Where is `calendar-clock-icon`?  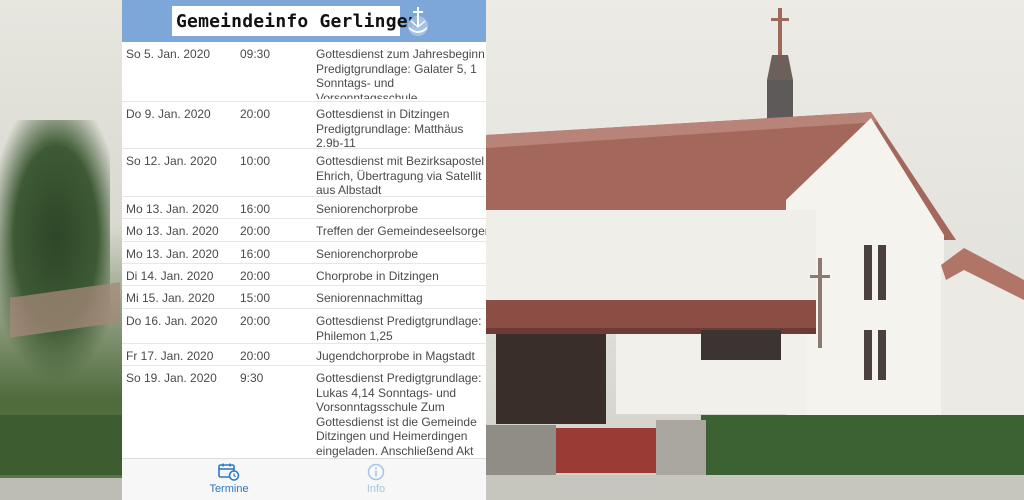 calendar-clock-icon is located at coordinates (229, 472).